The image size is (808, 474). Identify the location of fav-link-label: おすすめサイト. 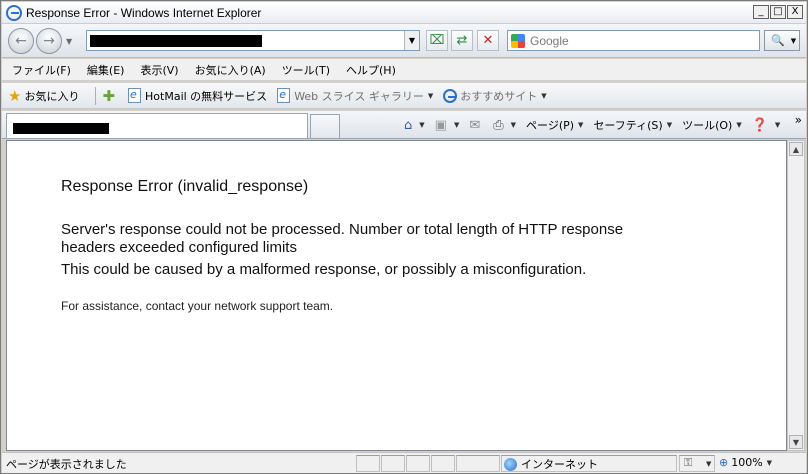
(499, 96).